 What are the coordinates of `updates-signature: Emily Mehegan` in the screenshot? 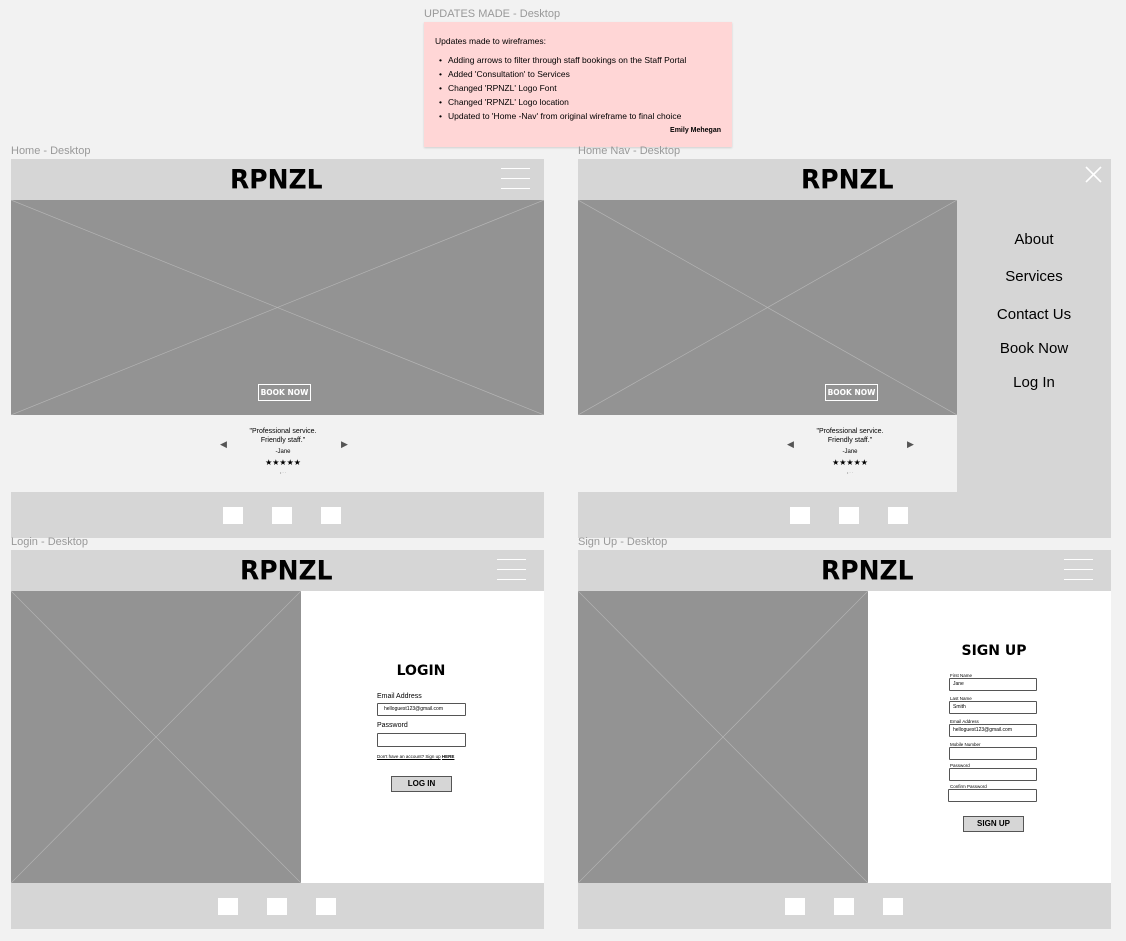 It's located at (695, 130).